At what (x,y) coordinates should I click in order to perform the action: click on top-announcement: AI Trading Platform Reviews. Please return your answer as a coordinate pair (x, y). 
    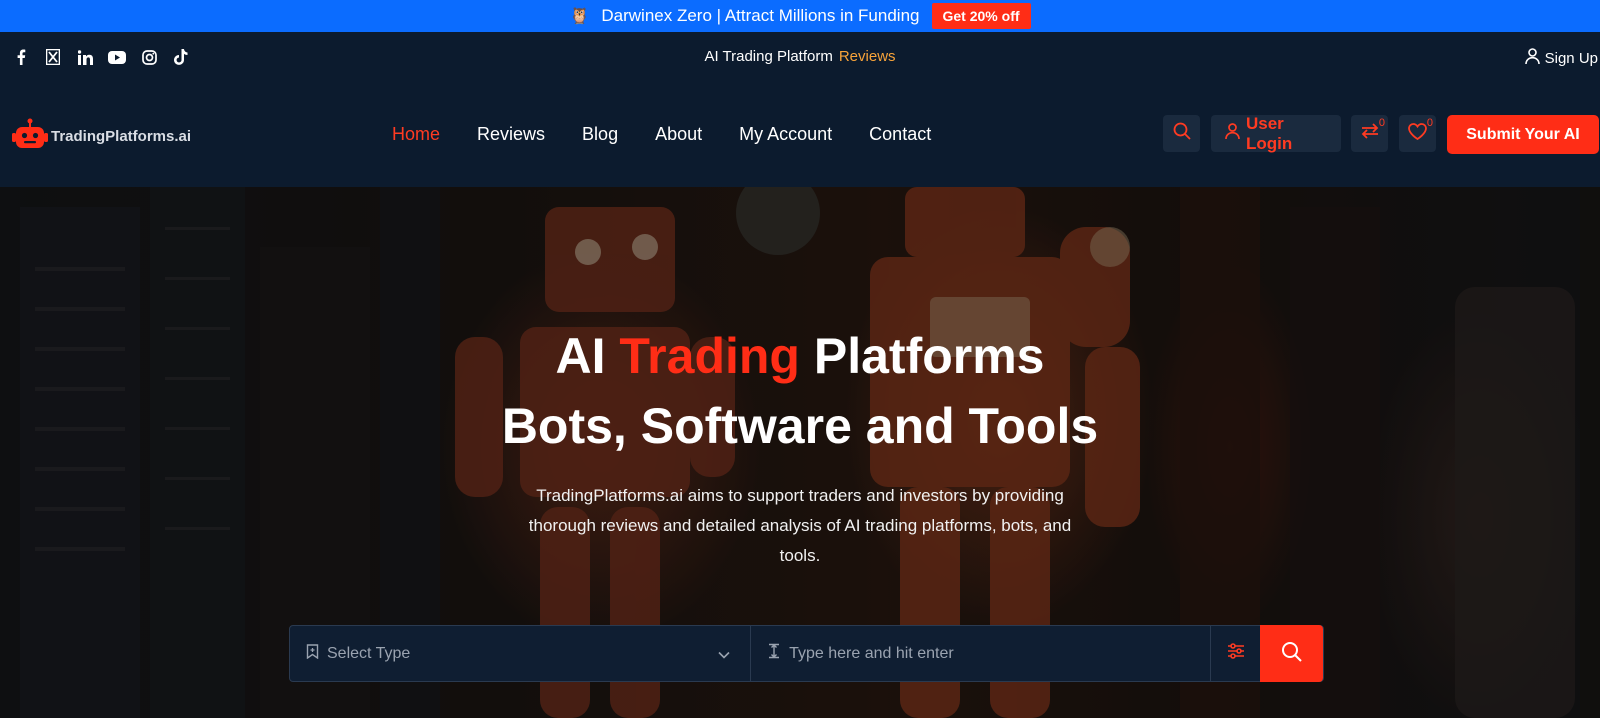
    Looking at the image, I should click on (800, 56).